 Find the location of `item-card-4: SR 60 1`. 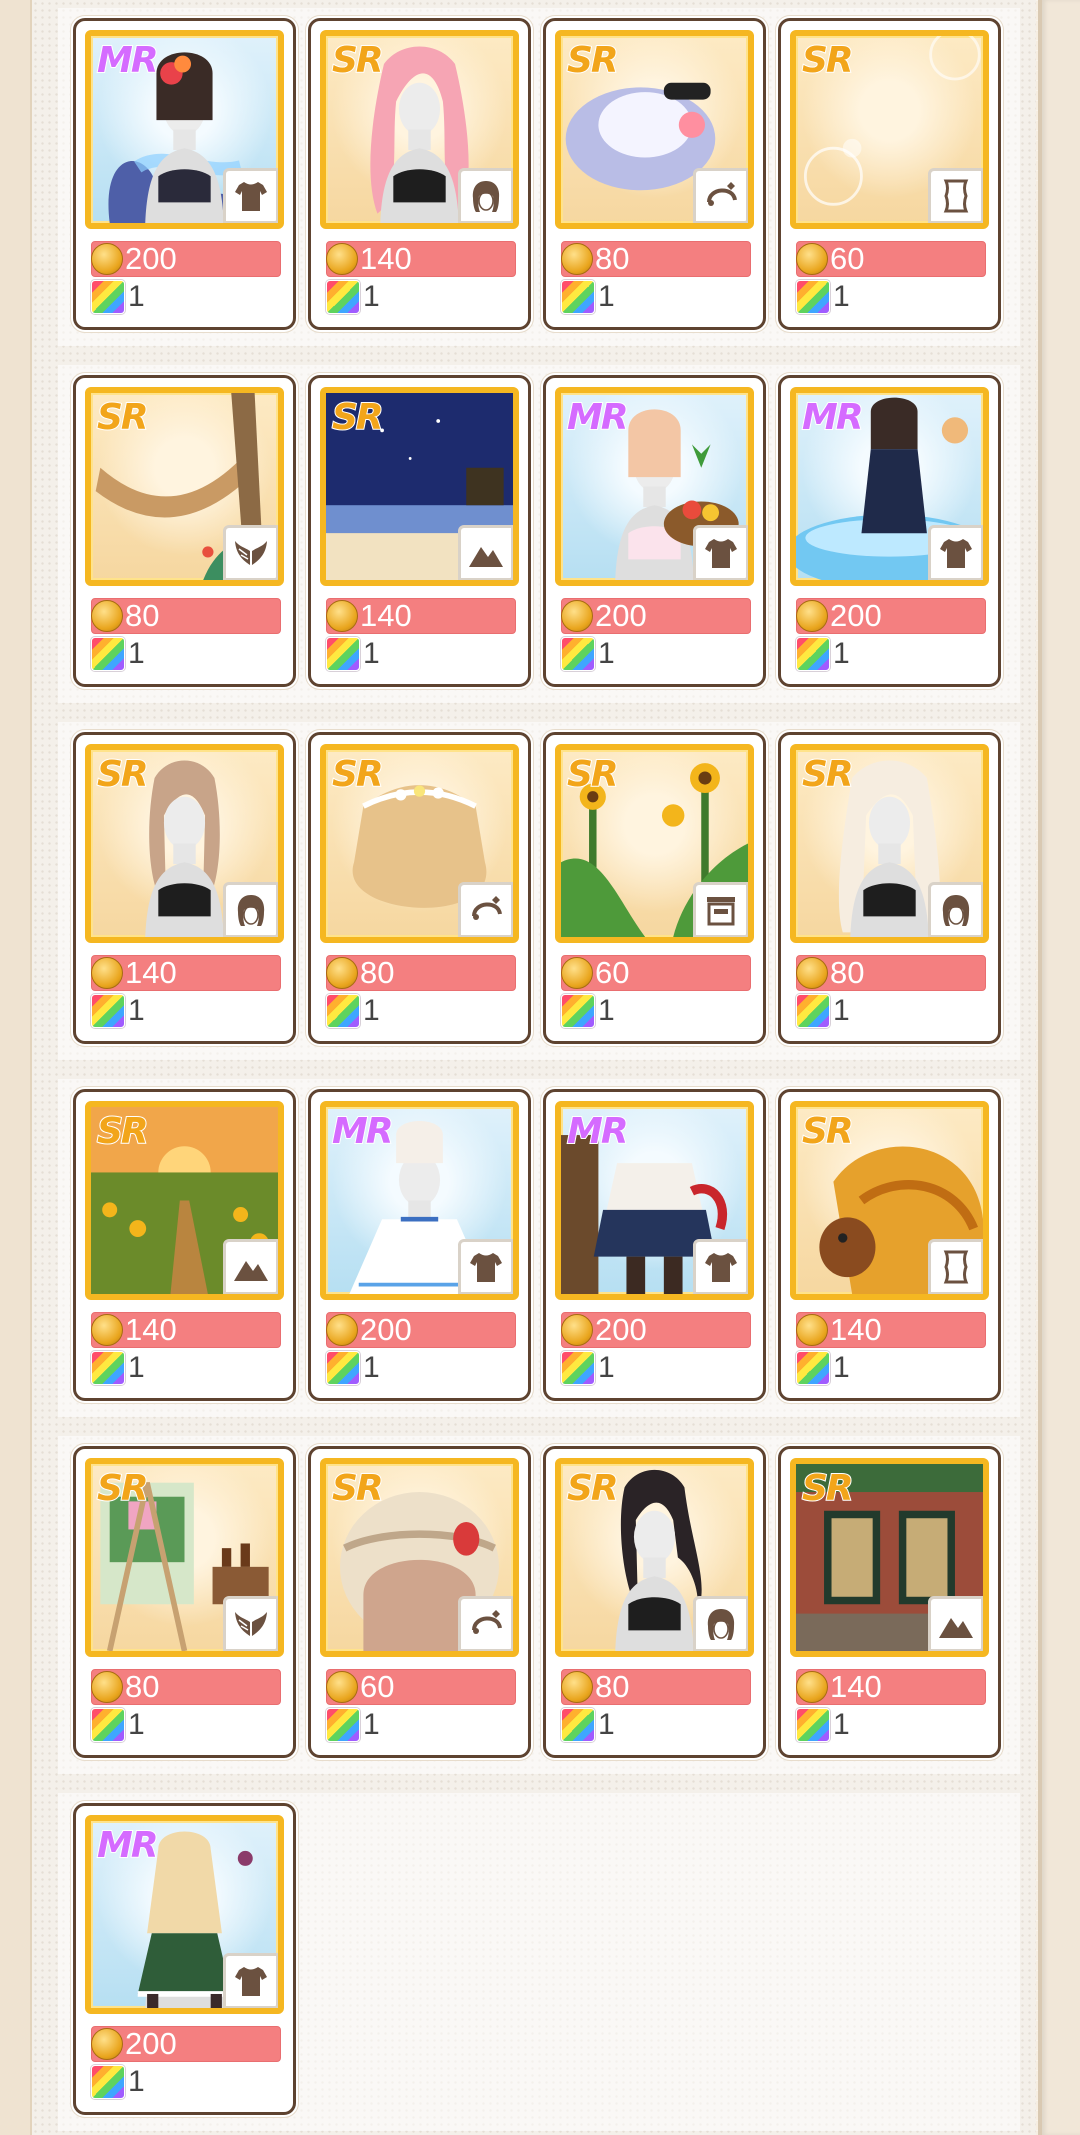

item-card-4: SR 60 1 is located at coordinates (889, 174).